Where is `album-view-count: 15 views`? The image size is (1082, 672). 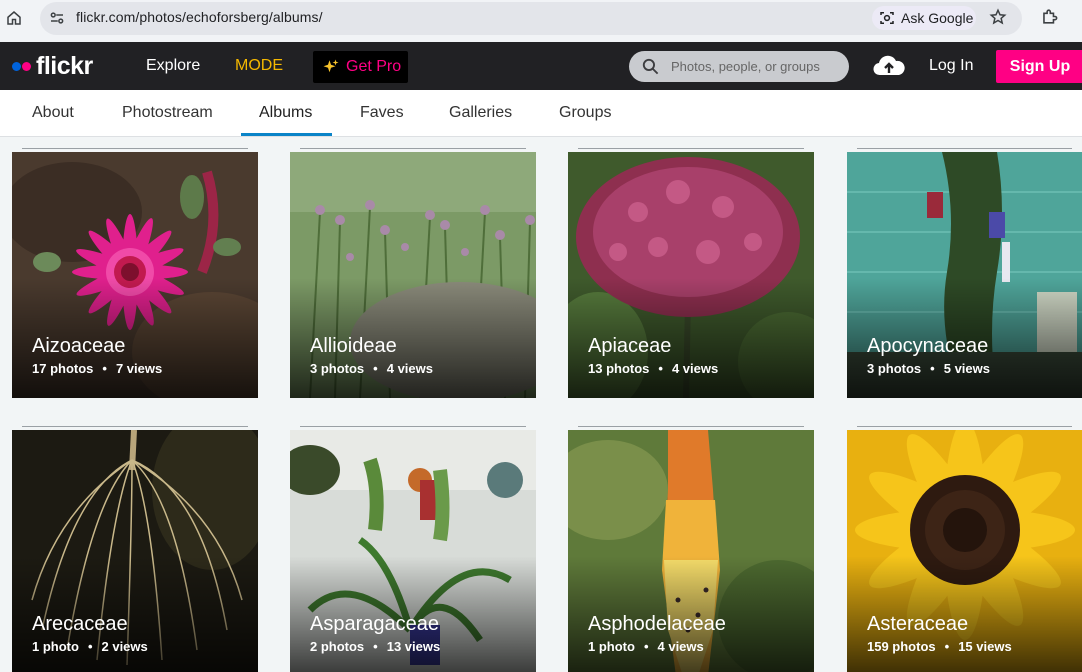 album-view-count: 15 views is located at coordinates (985, 646).